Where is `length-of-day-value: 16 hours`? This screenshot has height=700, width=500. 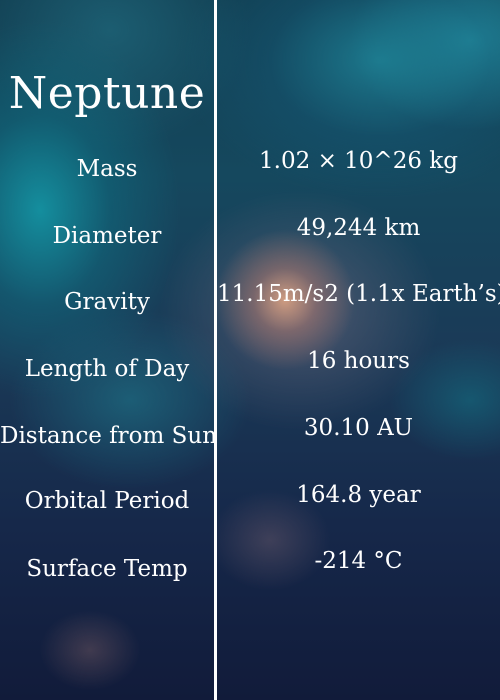
length-of-day-value: 16 hours is located at coordinates (358, 361).